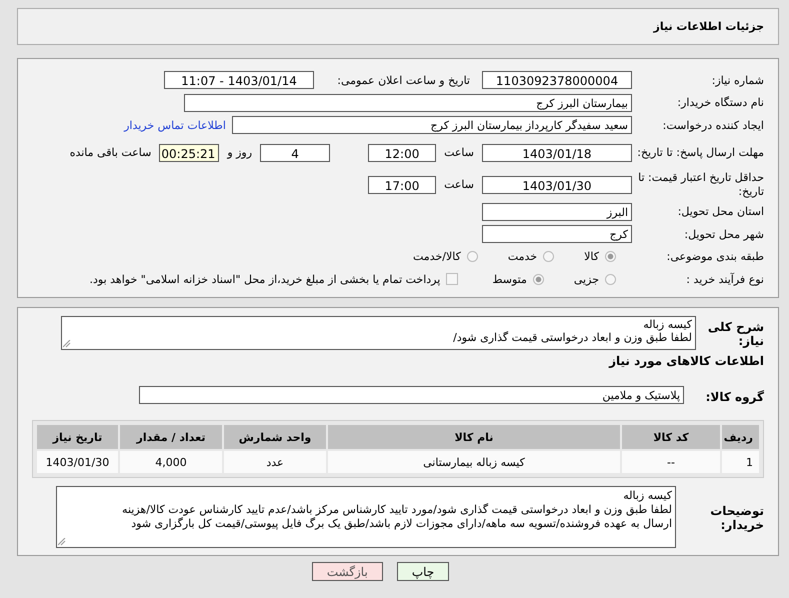 The image size is (789, 598). What do you see at coordinates (700, 153) in the screenshot?
I see `field-label: مهلت ارسال پاسخ: تا تاریخ:` at bounding box center [700, 153].